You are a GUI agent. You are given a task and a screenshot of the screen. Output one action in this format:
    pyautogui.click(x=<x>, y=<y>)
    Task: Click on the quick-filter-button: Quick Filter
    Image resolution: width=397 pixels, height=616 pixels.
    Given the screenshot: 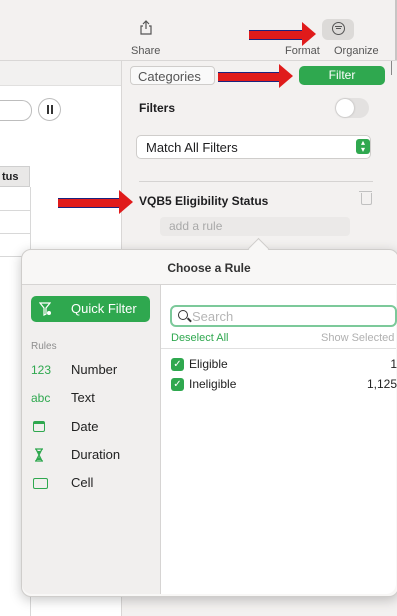 What is the action you would take?
    pyautogui.click(x=90, y=309)
    